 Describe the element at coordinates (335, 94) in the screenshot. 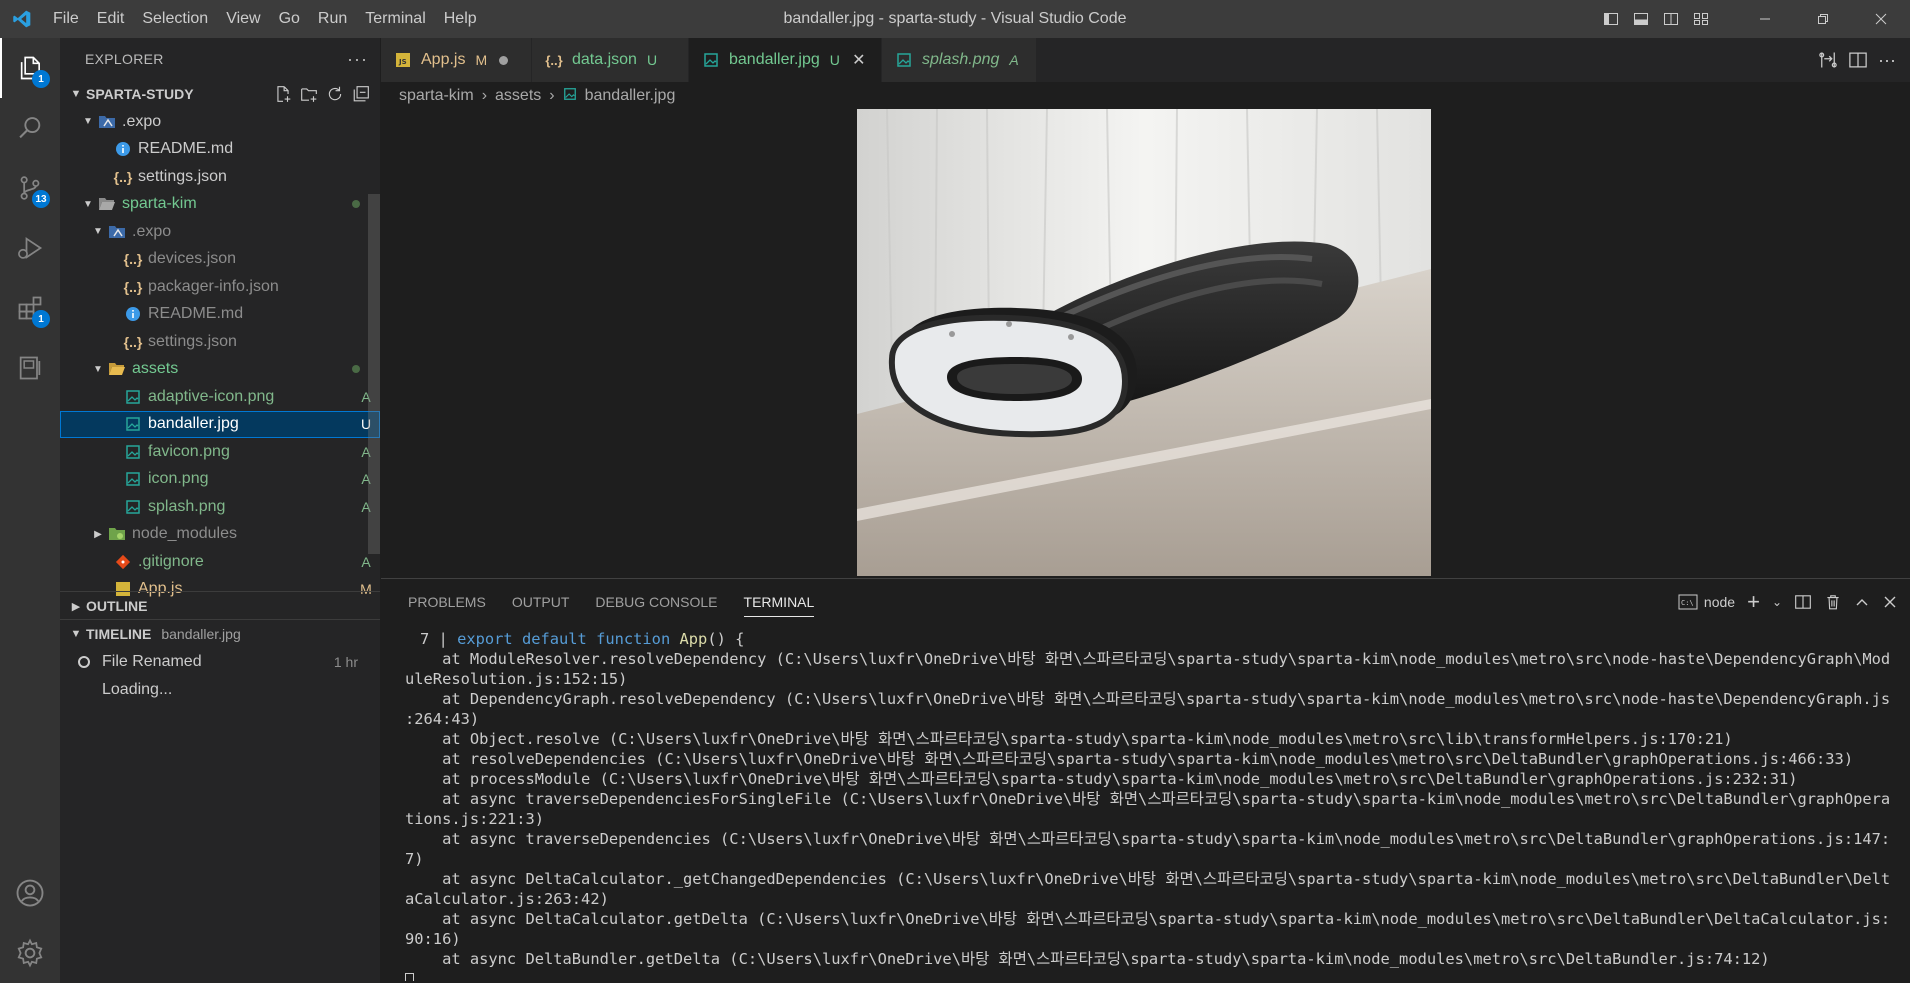

I see `refresh-icon` at that location.